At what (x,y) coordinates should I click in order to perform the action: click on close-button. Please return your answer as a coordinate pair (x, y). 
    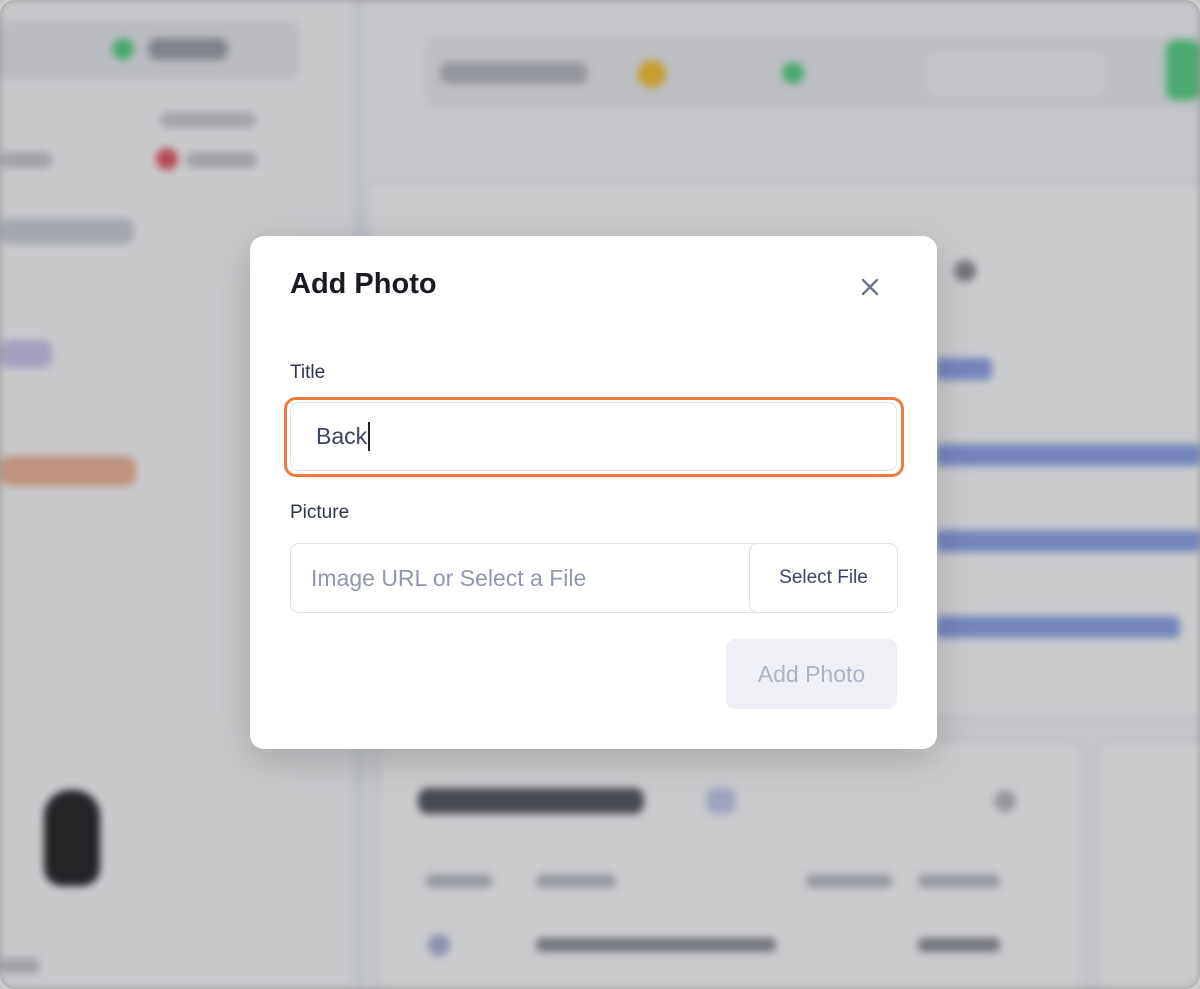
    Looking at the image, I should click on (870, 289).